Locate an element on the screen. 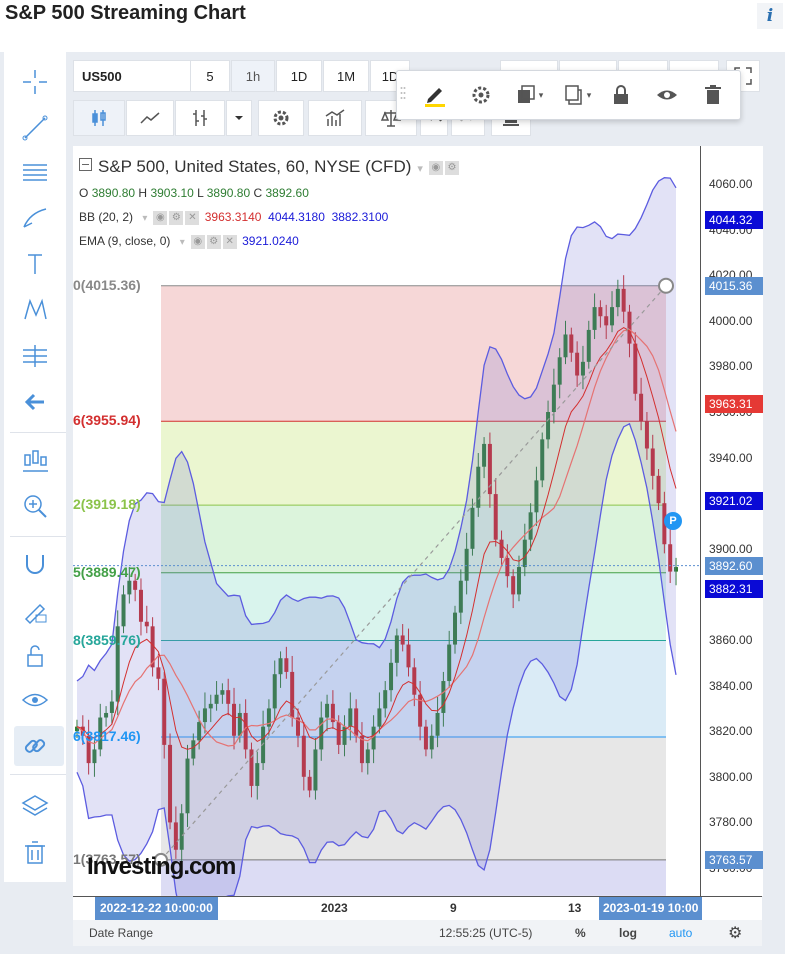  price-tick: 3900.00 is located at coordinates (731, 548).